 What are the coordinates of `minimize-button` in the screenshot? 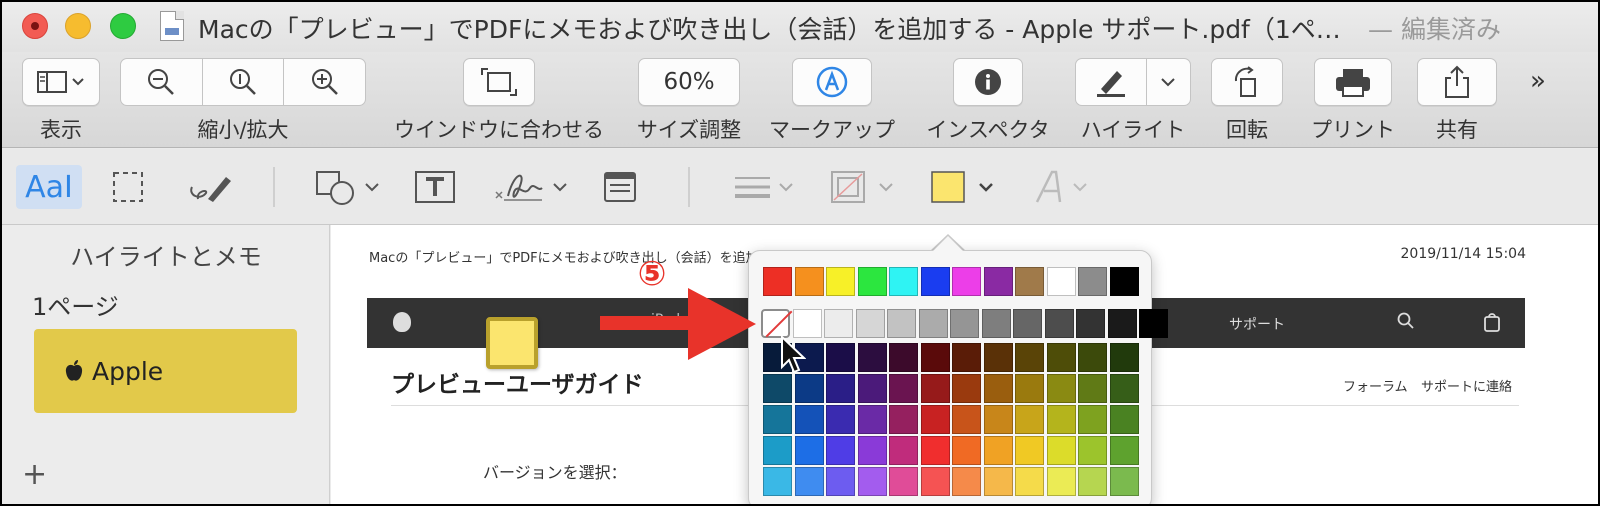 It's located at (78, 26).